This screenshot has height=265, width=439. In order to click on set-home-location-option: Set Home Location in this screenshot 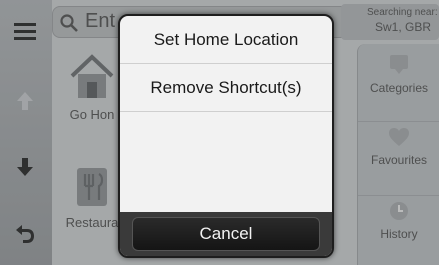, I will do `click(226, 40)`.